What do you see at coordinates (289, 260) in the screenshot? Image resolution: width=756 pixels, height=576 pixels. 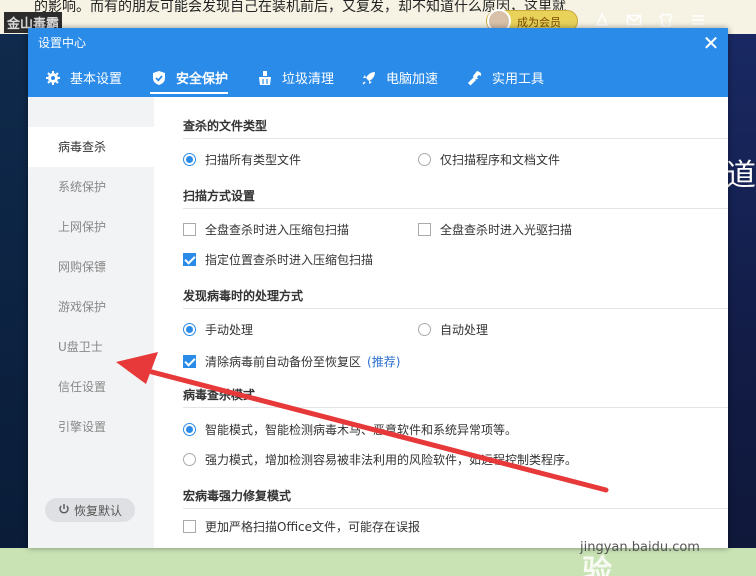 I see `option-label: 指定位置查杀时进入压缩包扫描` at bounding box center [289, 260].